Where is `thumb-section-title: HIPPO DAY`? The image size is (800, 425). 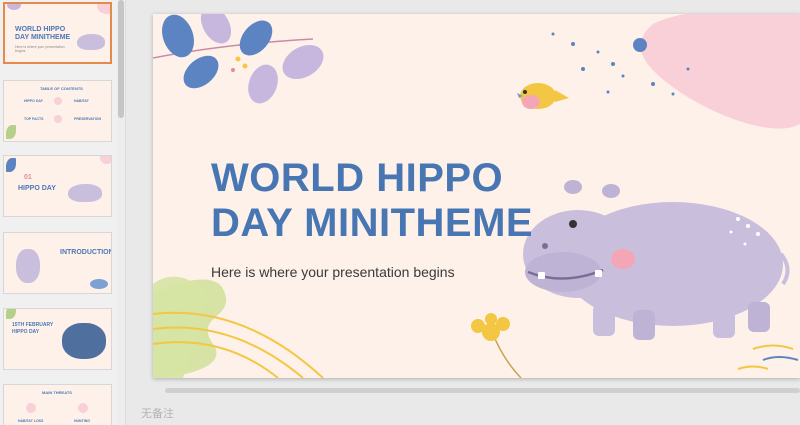
thumb-section-title: HIPPO DAY is located at coordinates (37, 188).